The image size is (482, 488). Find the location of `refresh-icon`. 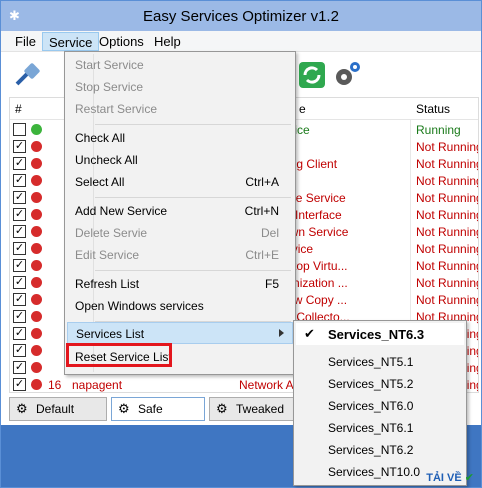

refresh-icon is located at coordinates (312, 75).